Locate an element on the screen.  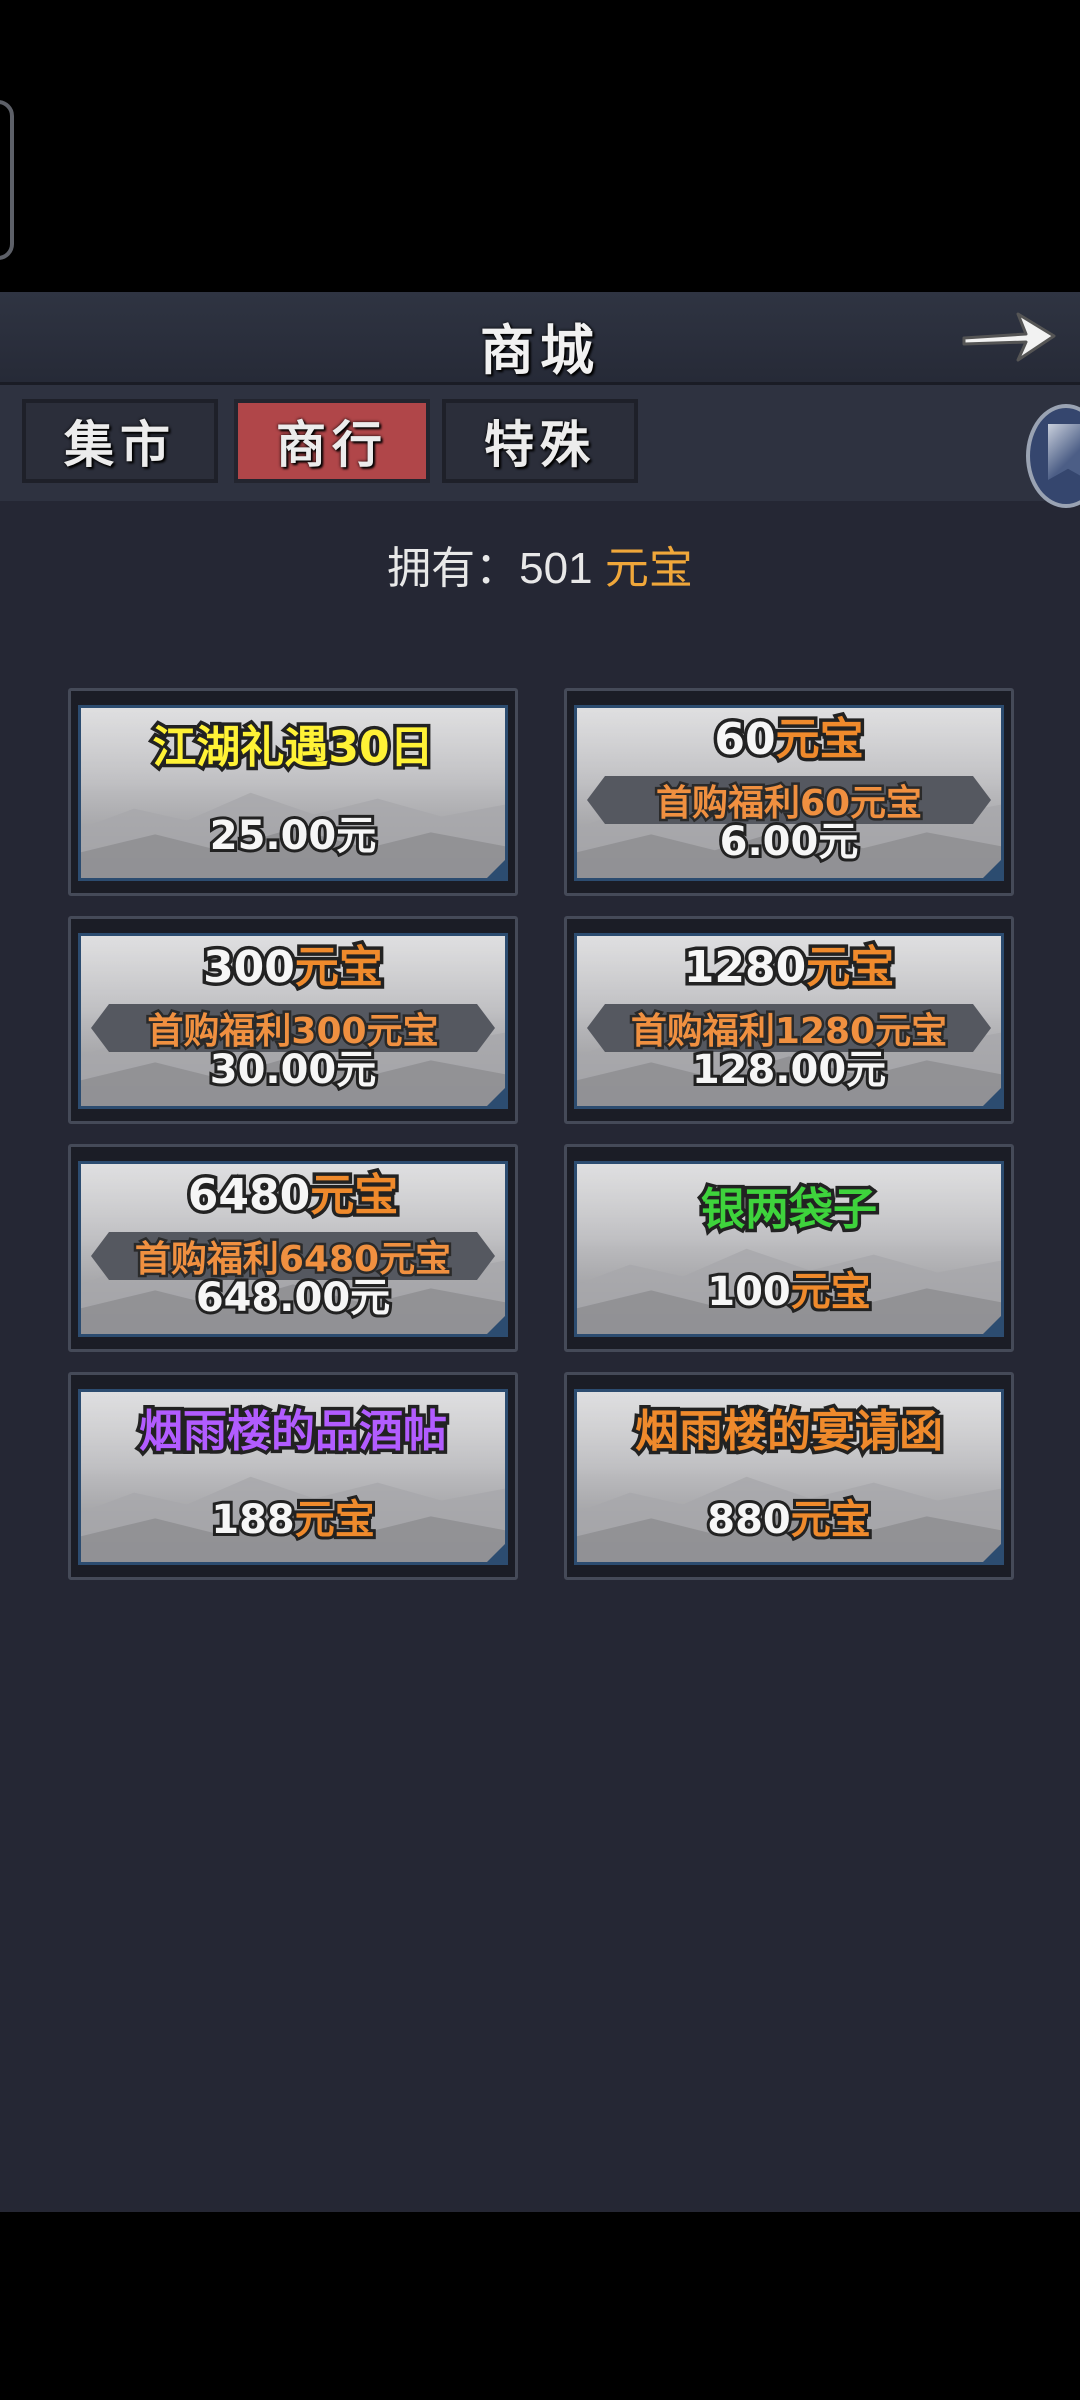
tab-bar: 集市 商行 特殊 is located at coordinates (540, 443).